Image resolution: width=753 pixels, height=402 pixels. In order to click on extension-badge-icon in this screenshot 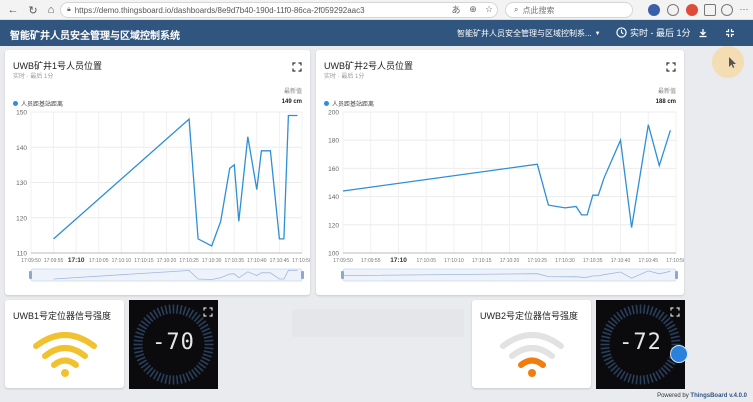, I will do `click(692, 10)`.